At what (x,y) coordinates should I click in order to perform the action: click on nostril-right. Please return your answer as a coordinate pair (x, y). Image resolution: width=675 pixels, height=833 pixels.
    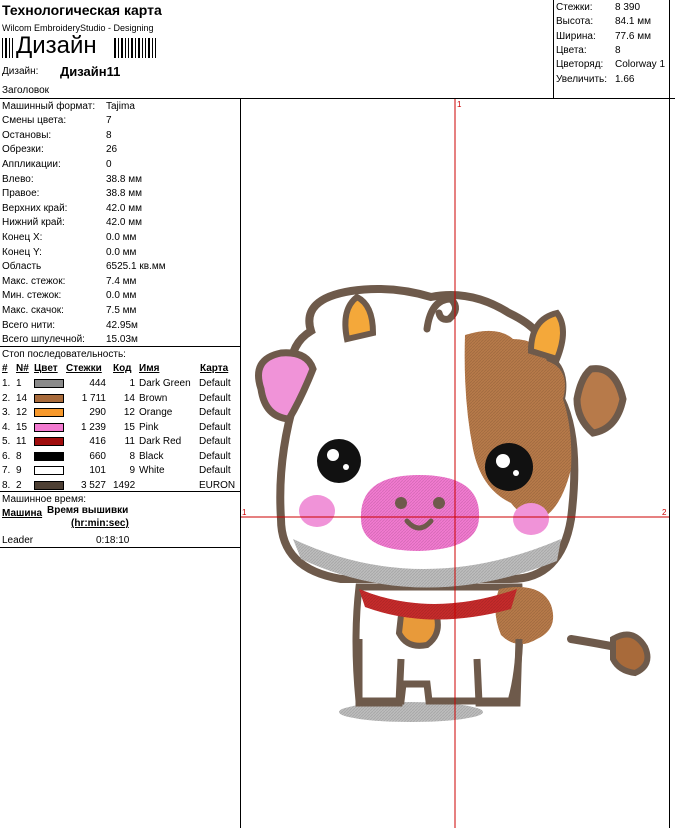
    Looking at the image, I should click on (439, 503).